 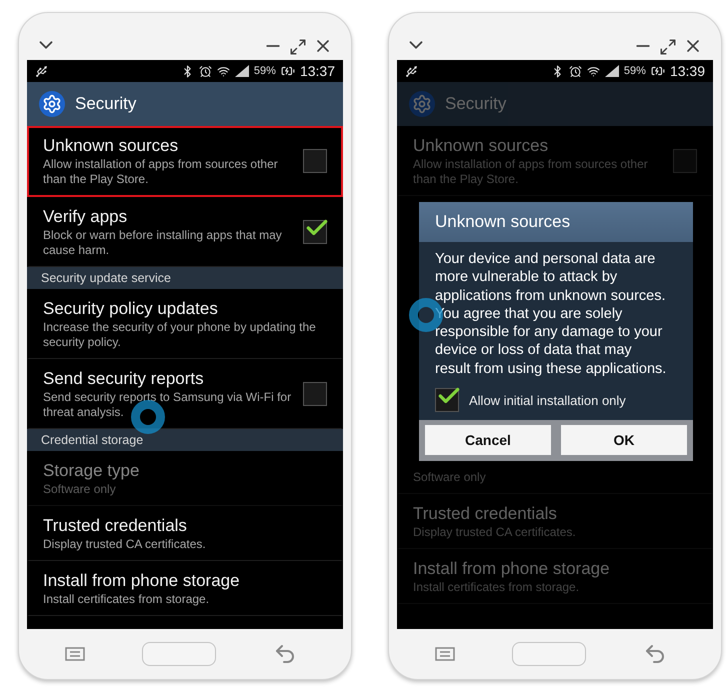 What do you see at coordinates (185, 440) in the screenshot?
I see `section-header: Credential storage` at bounding box center [185, 440].